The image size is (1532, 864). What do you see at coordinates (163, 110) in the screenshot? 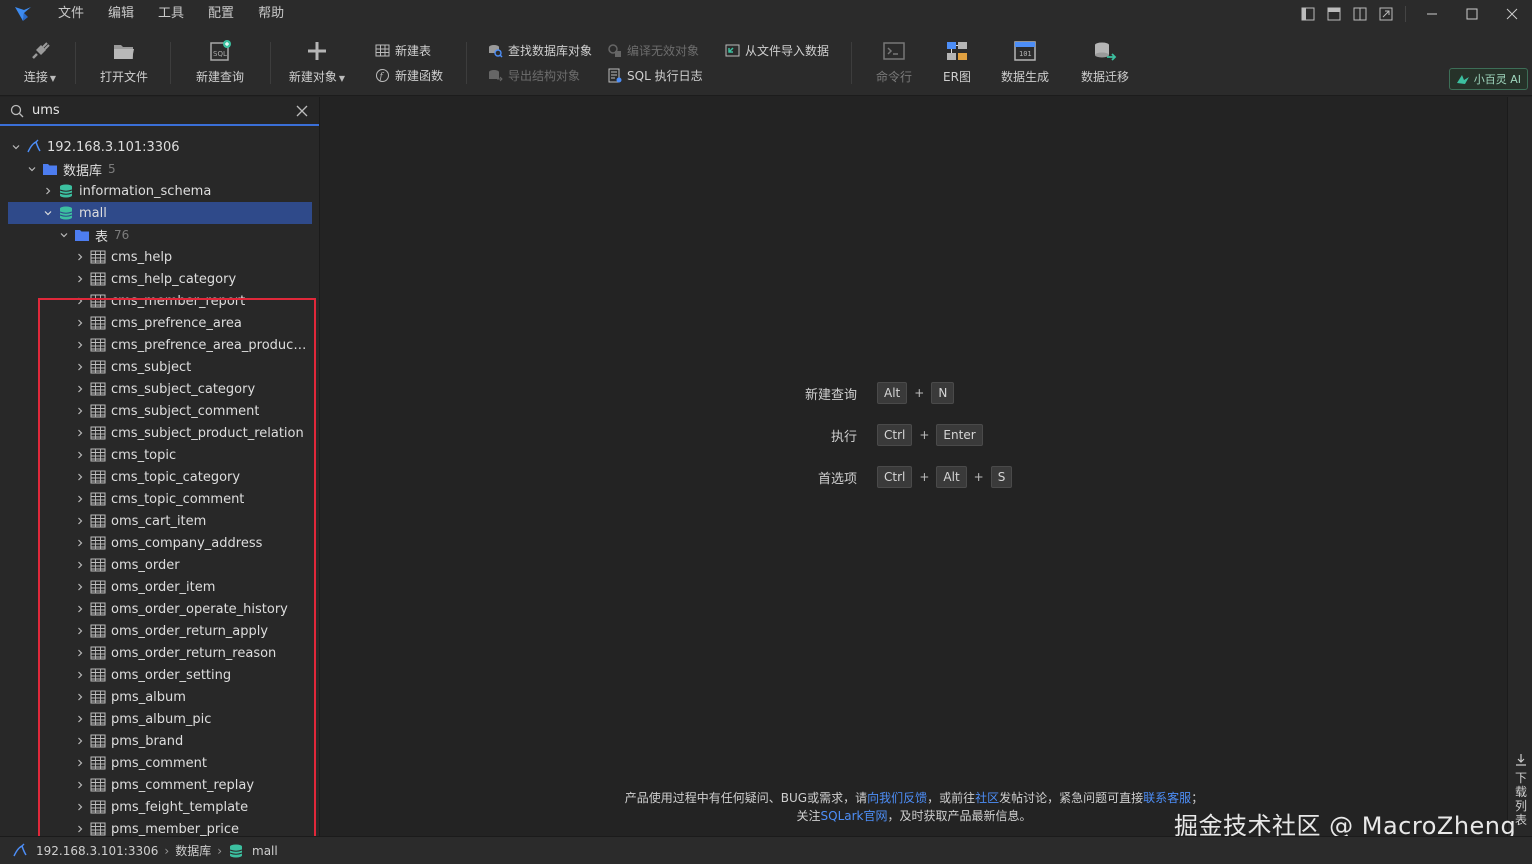
I see `search-input` at bounding box center [163, 110].